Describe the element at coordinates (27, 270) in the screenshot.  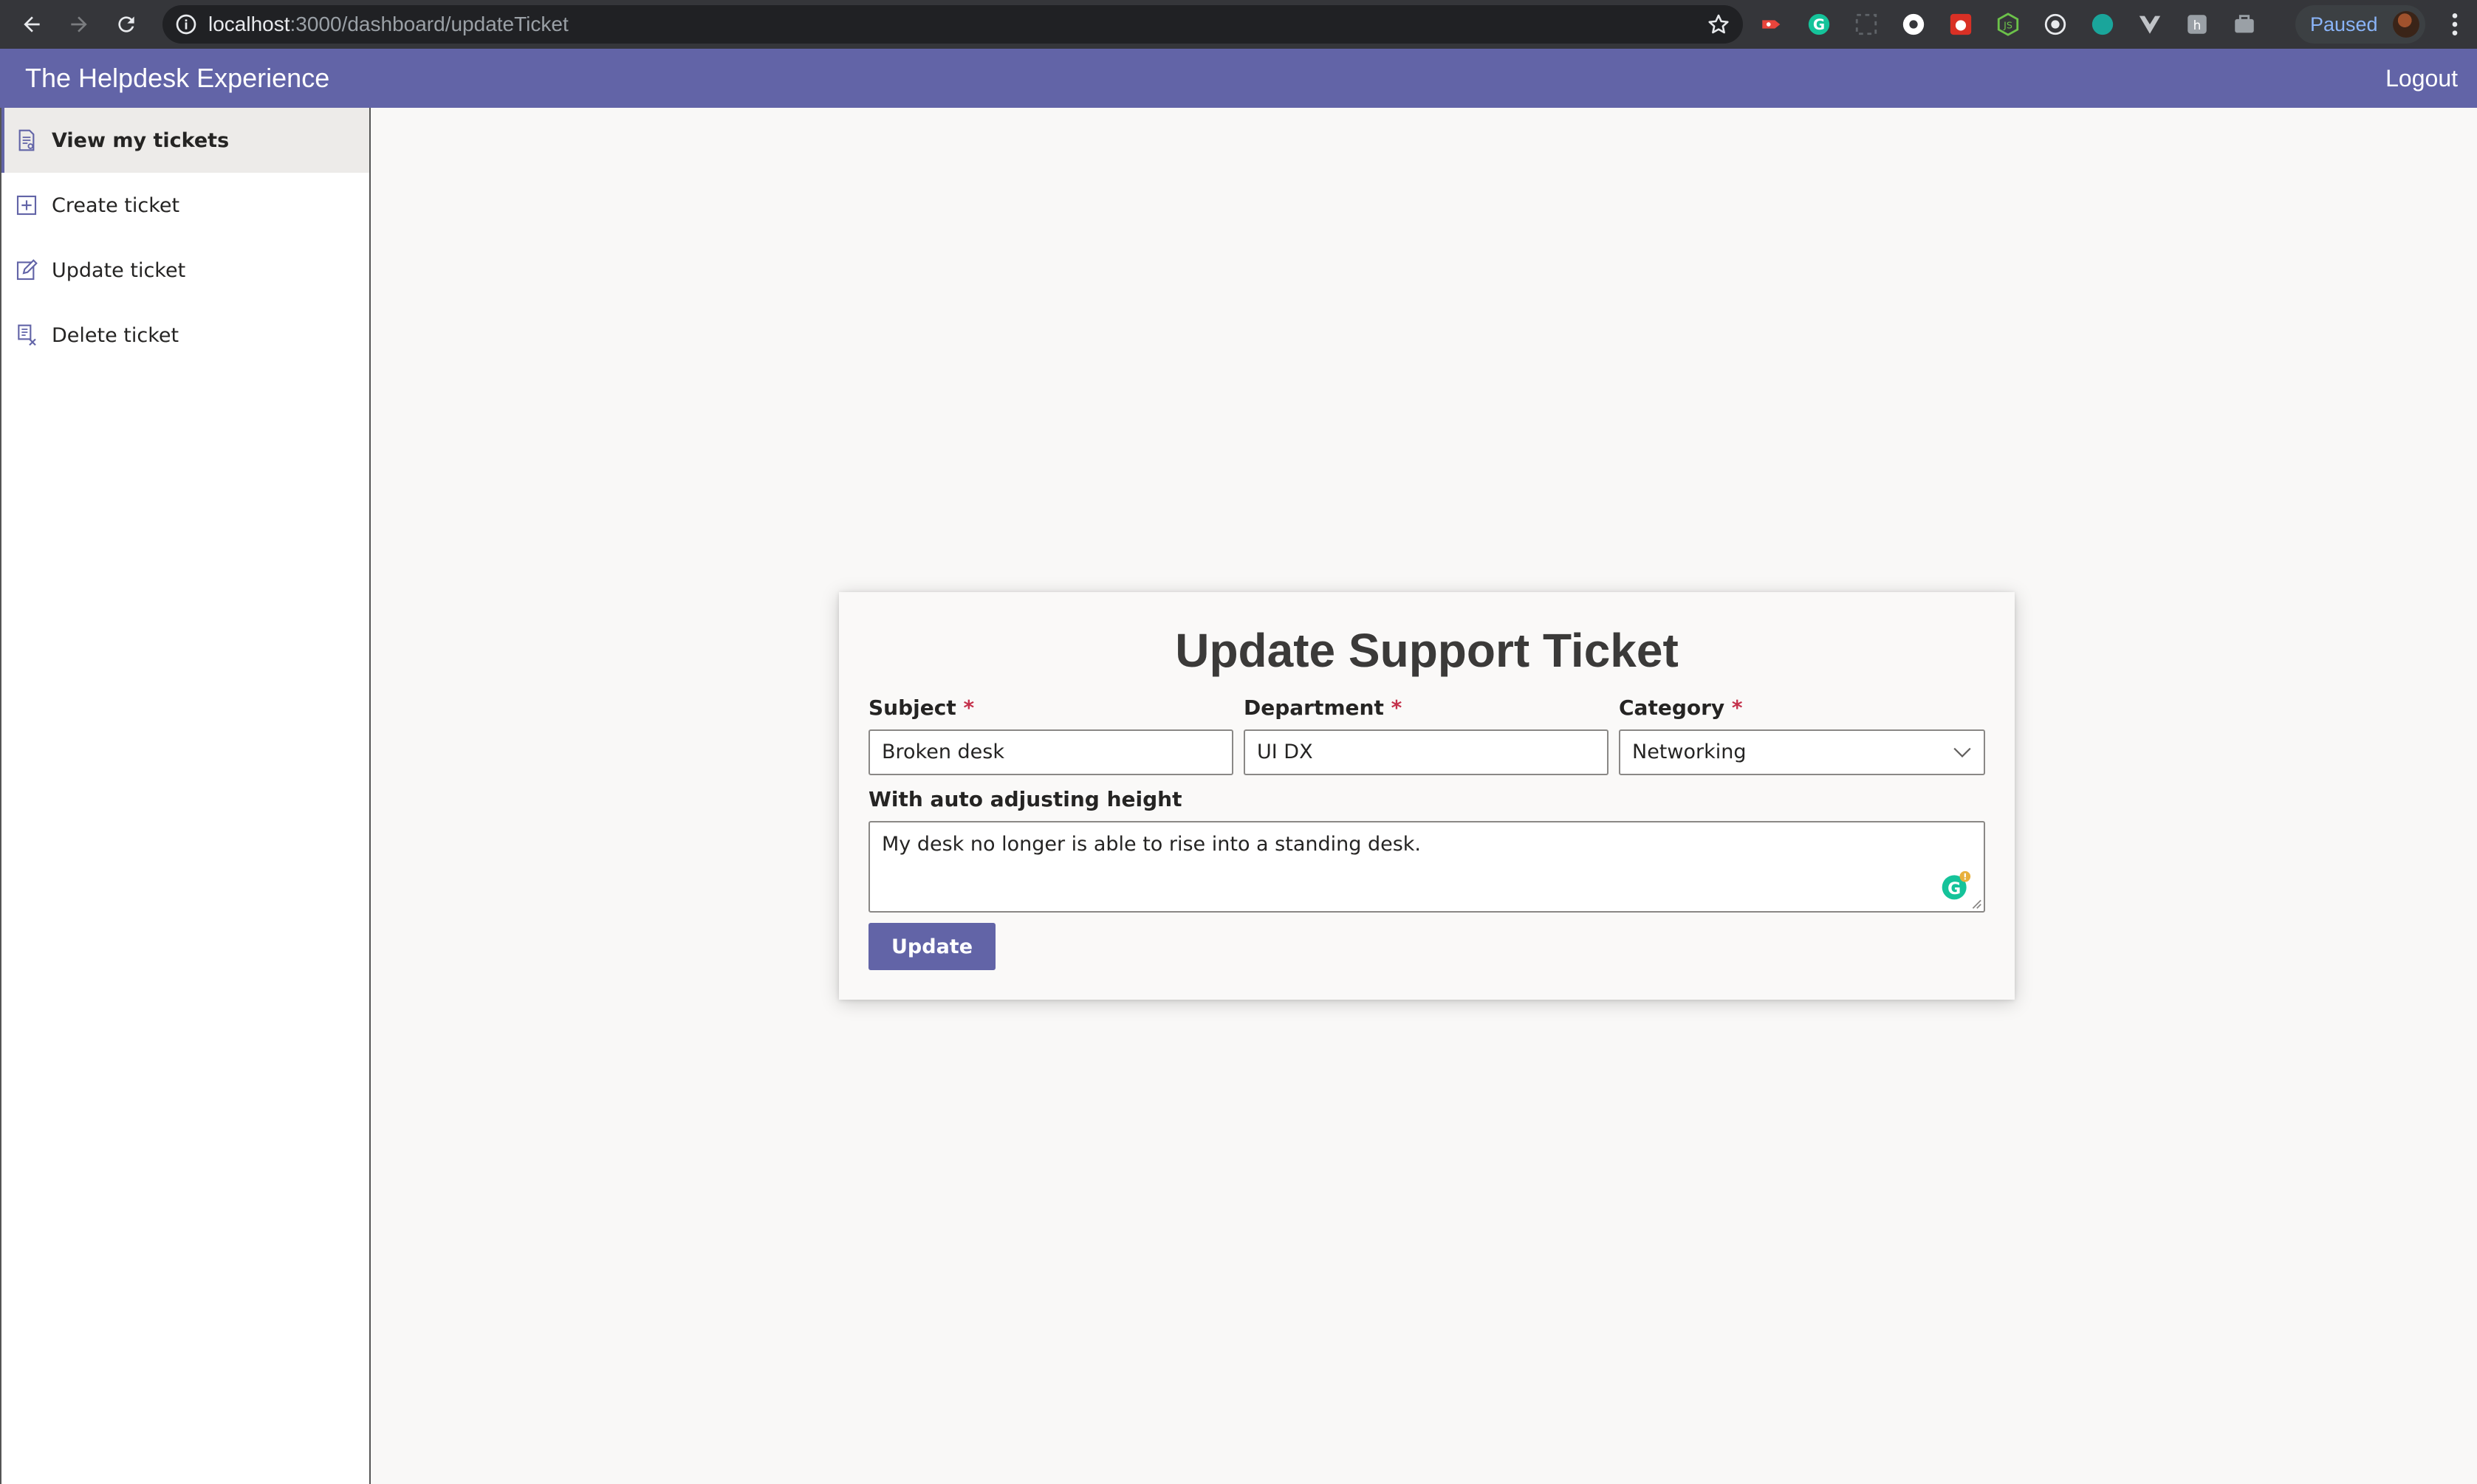
I see `edit-ticket-icon` at that location.